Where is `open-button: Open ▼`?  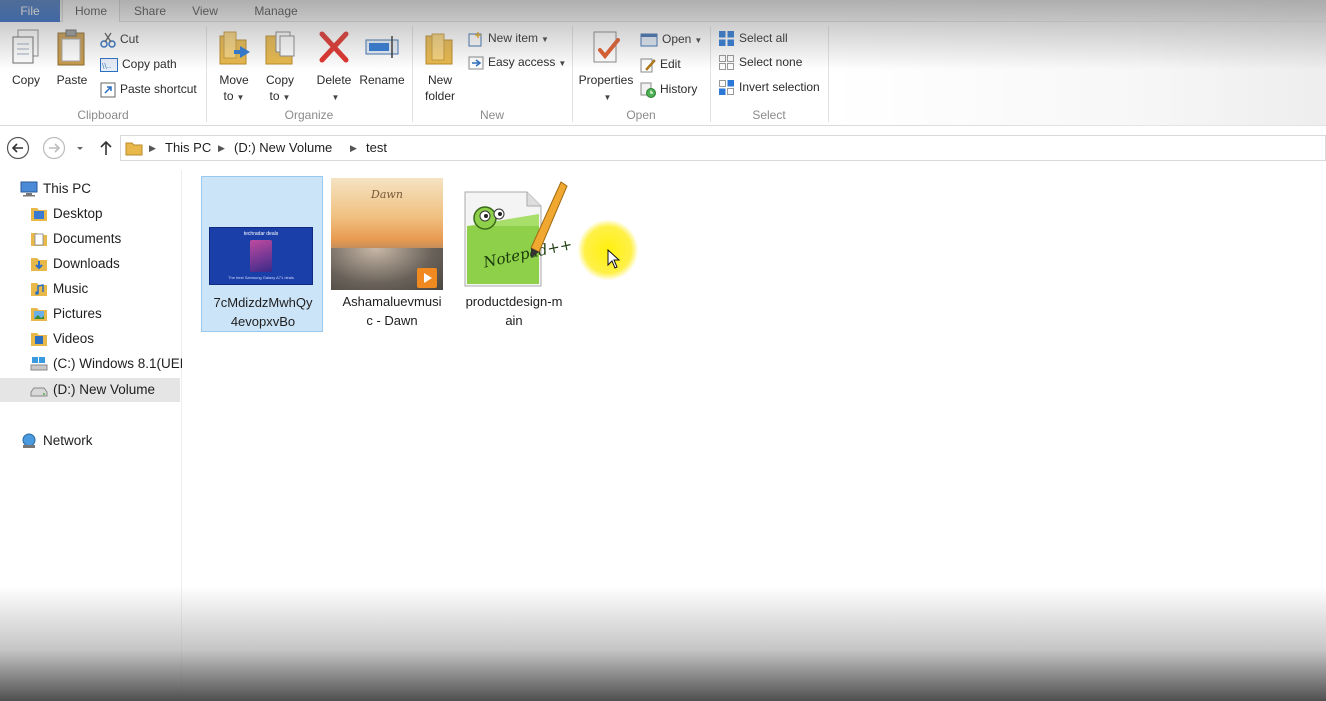 open-button: Open ▼ is located at coordinates (671, 39).